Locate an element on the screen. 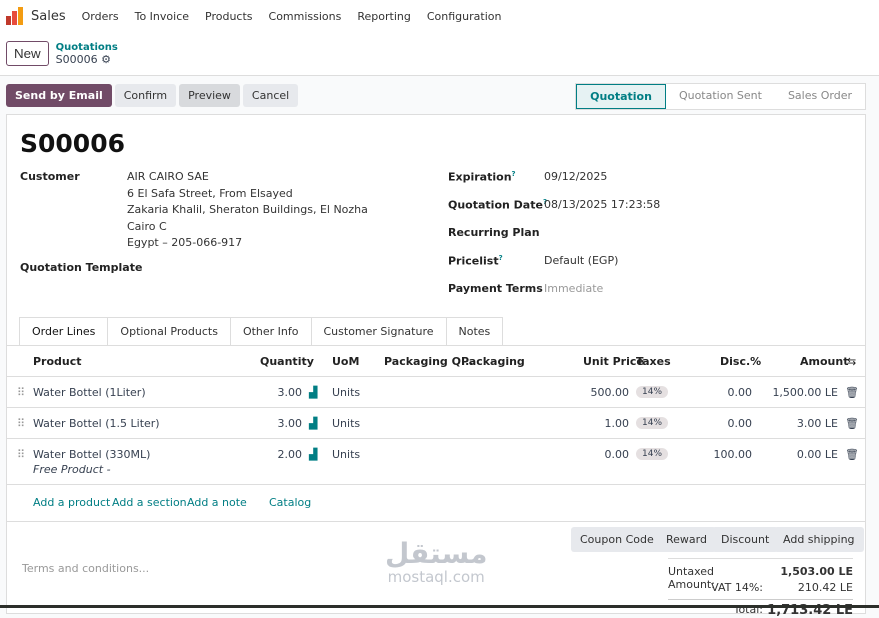 The height and width of the screenshot is (618, 879). confirm-button: Confirm is located at coordinates (145, 95).